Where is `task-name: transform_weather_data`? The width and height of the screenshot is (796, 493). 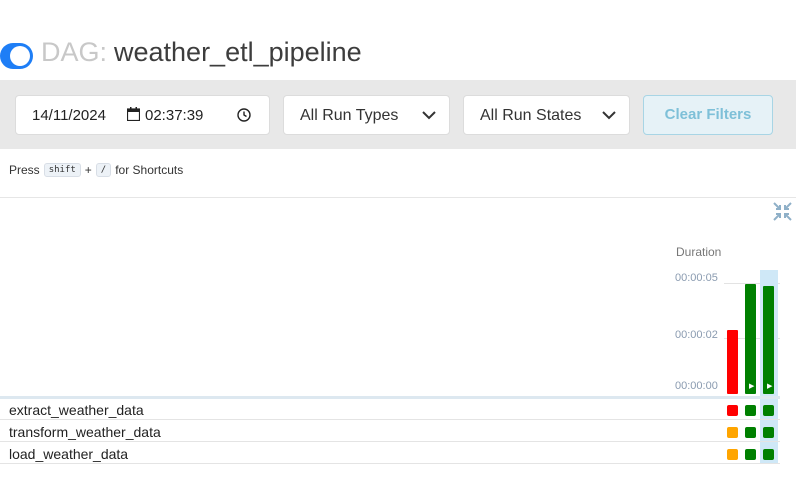
task-name: transform_weather_data is located at coordinates (85, 432).